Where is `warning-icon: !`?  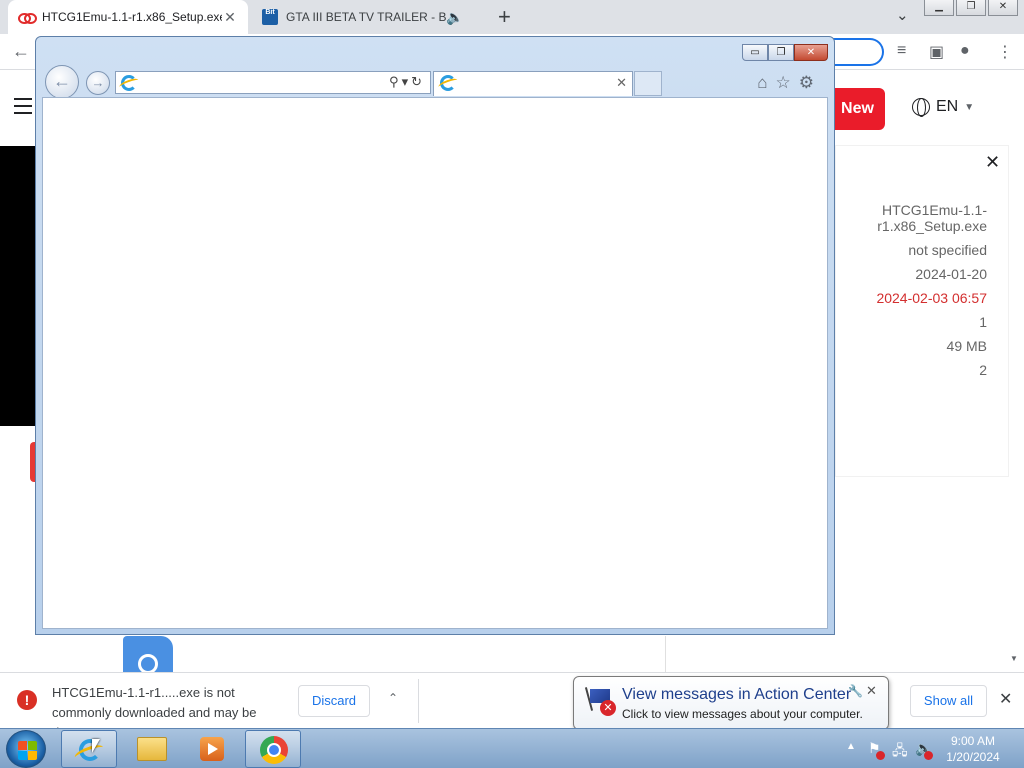 warning-icon: ! is located at coordinates (27, 700).